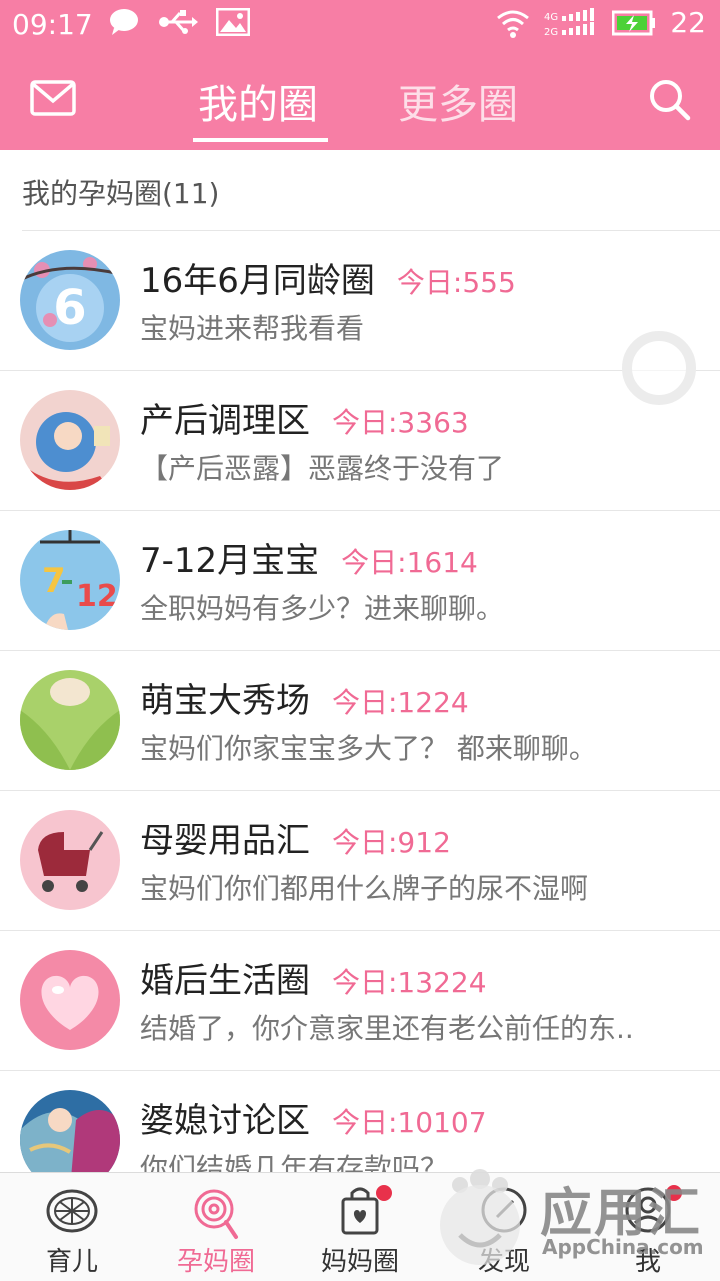 The width and height of the screenshot is (720, 1281). What do you see at coordinates (215, 1262) in the screenshot?
I see `nav-label: 孕妈圈` at bounding box center [215, 1262].